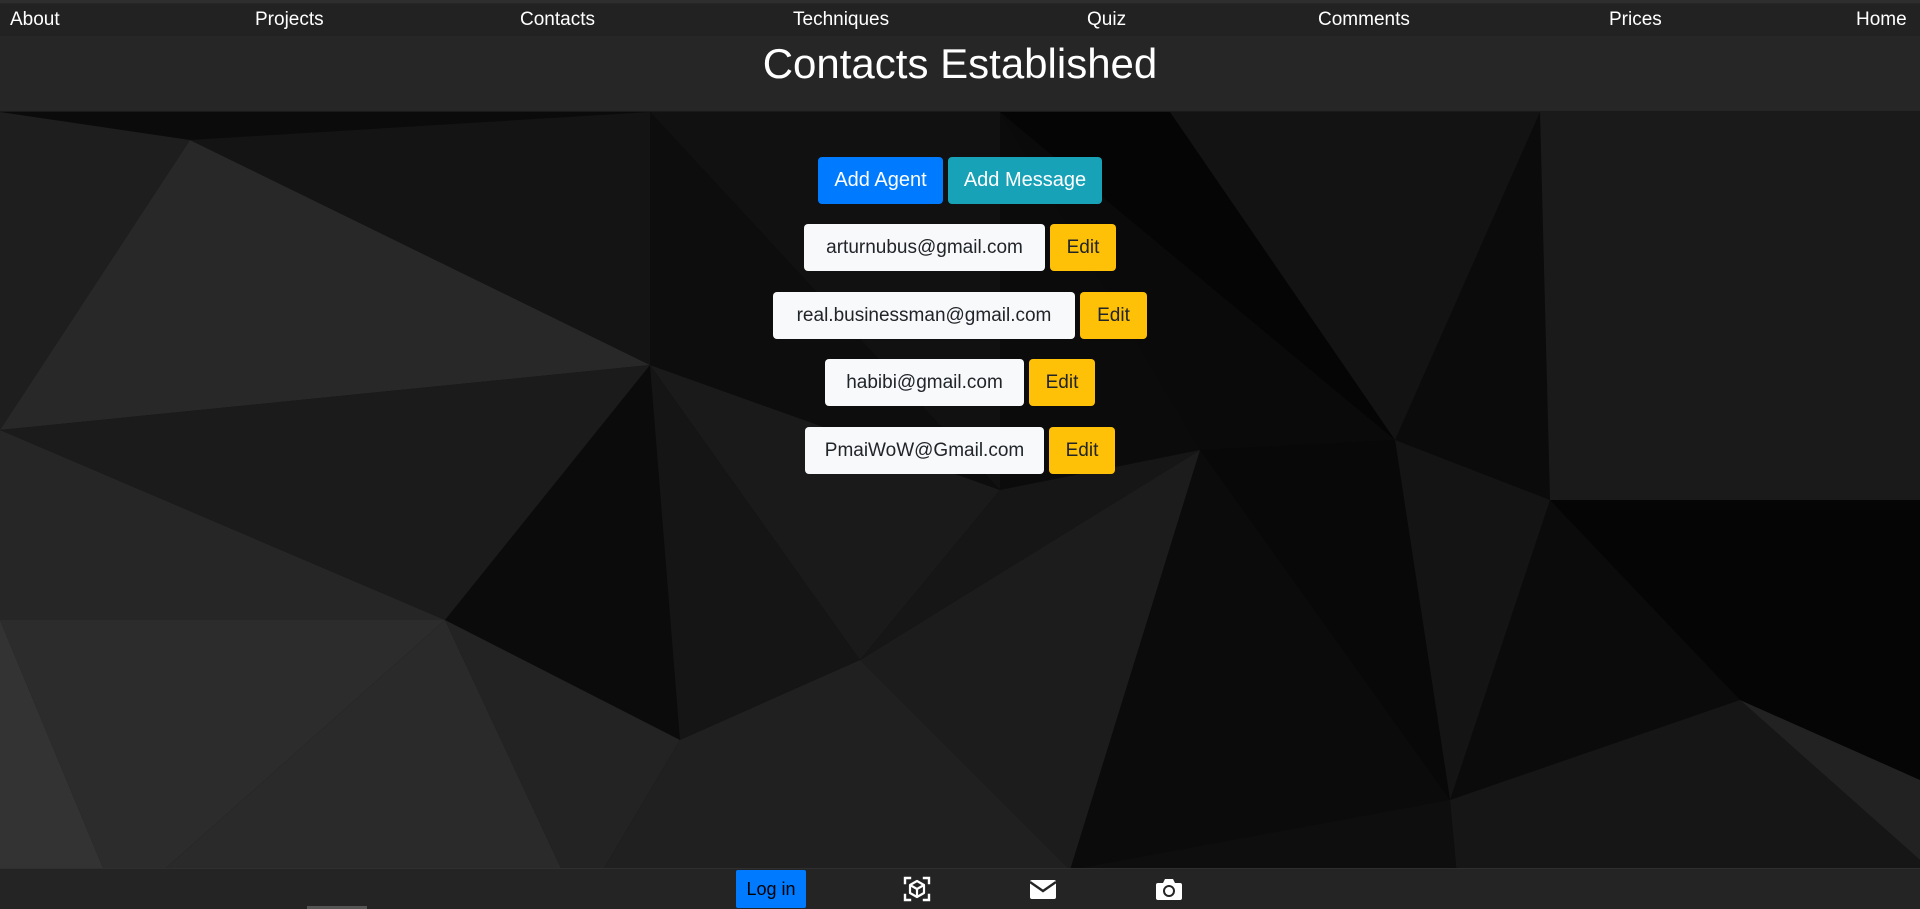 The image size is (1920, 909). Describe the element at coordinates (1169, 889) in the screenshot. I see `camera-icon` at that location.